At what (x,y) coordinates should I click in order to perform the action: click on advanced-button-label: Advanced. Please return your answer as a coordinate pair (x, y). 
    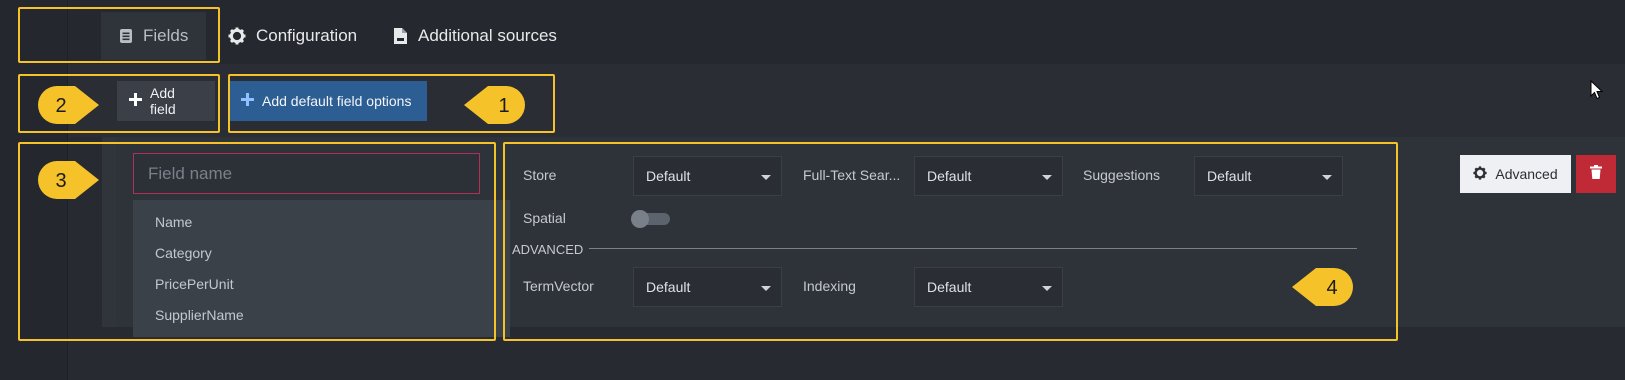
    Looking at the image, I should click on (1526, 174).